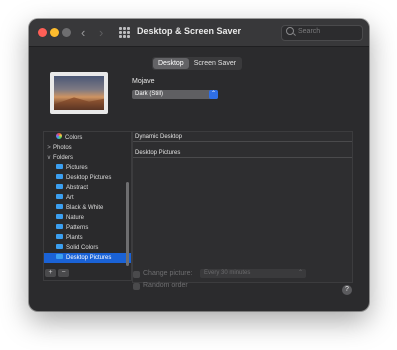  Describe the element at coordinates (66, 32) in the screenshot. I see `zoom-window-button` at that location.